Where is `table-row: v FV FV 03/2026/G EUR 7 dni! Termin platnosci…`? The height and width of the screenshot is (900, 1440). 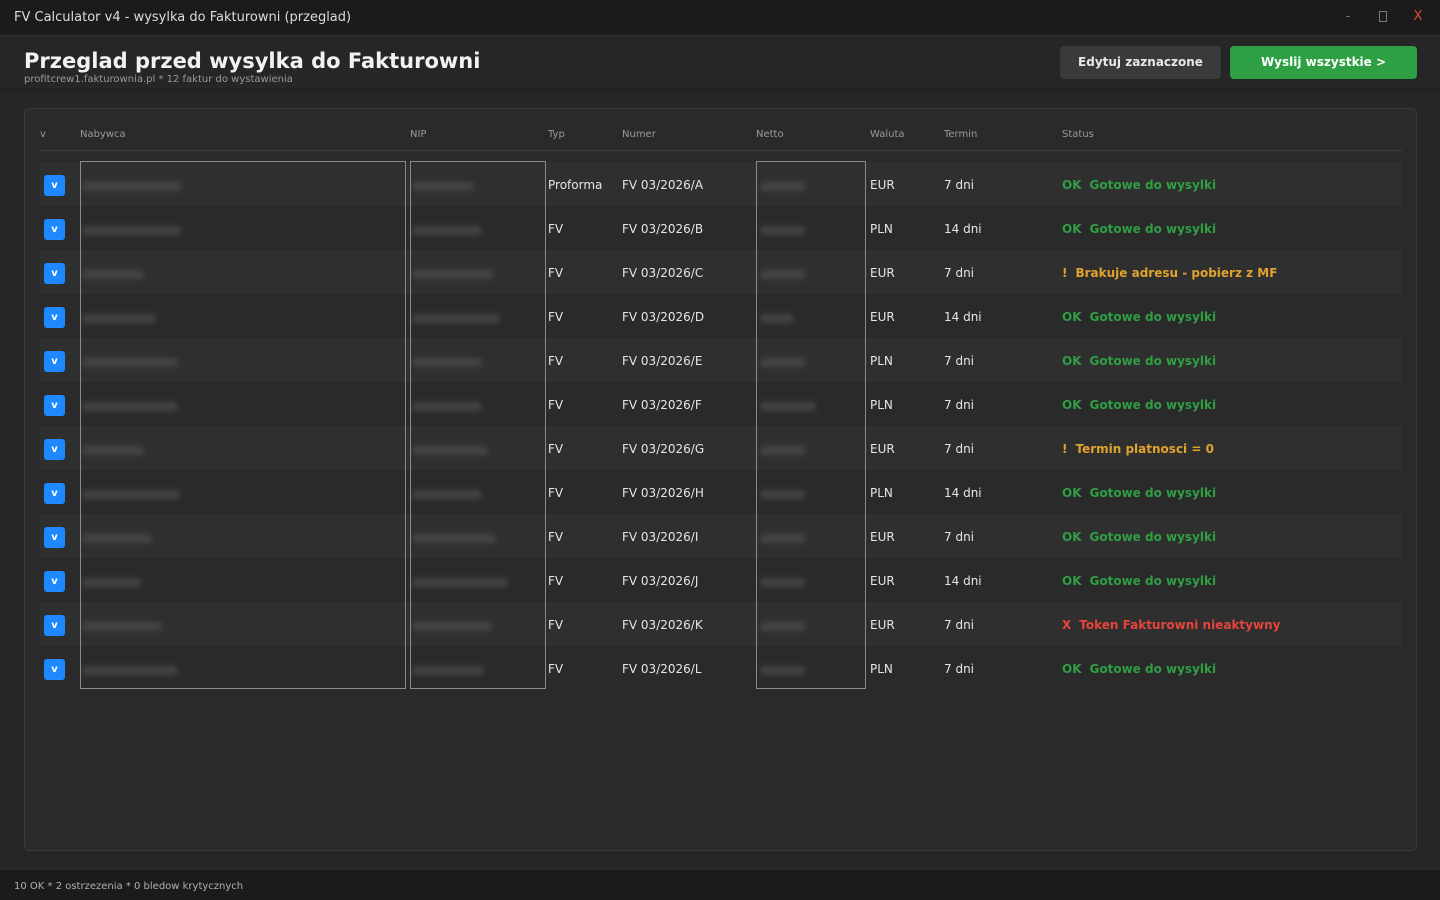 table-row: v FV FV 03/2026/G EUR 7 dni! Termin platnosci… is located at coordinates (721, 448).